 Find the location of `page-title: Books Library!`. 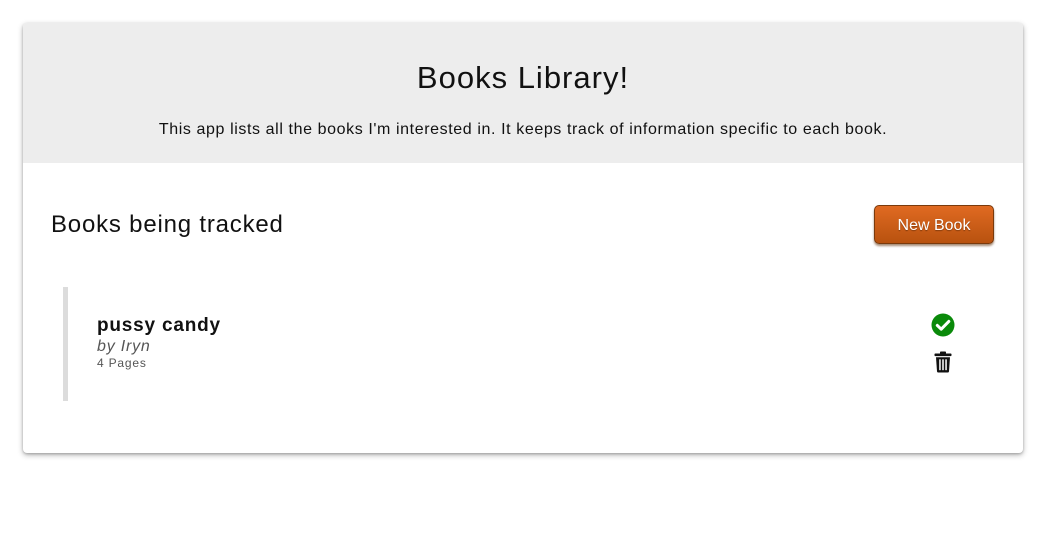

page-title: Books Library! is located at coordinates (523, 77).